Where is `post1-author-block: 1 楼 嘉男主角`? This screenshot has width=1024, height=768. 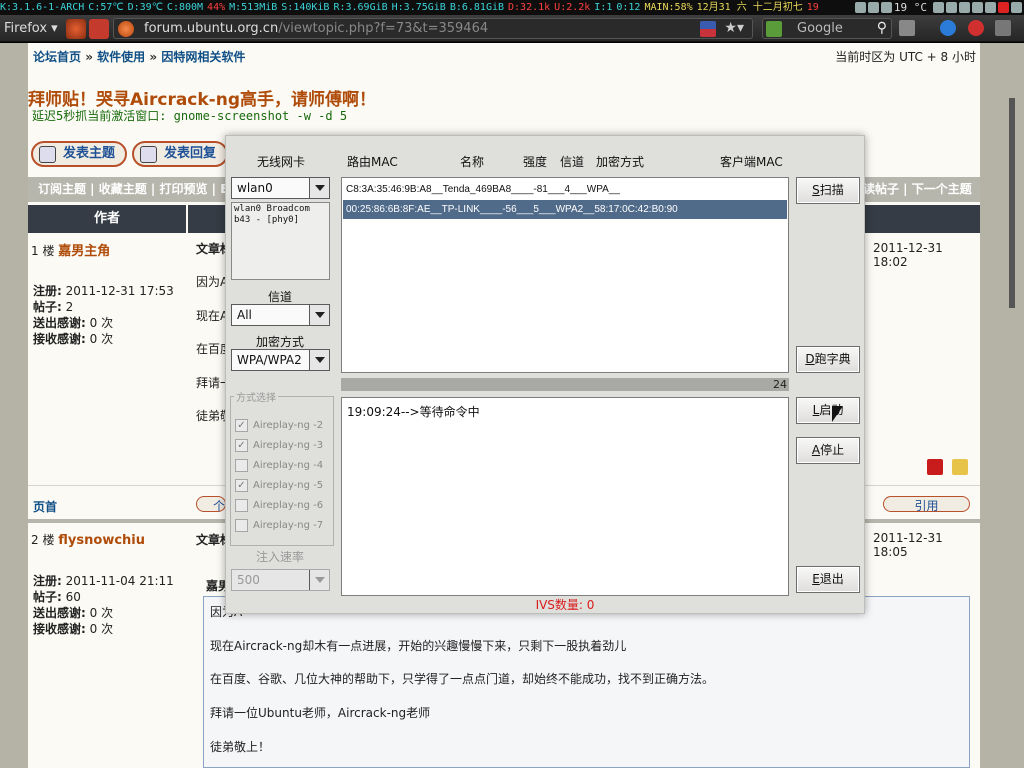 post1-author-block: 1 楼 嘉男主角 is located at coordinates (110, 249).